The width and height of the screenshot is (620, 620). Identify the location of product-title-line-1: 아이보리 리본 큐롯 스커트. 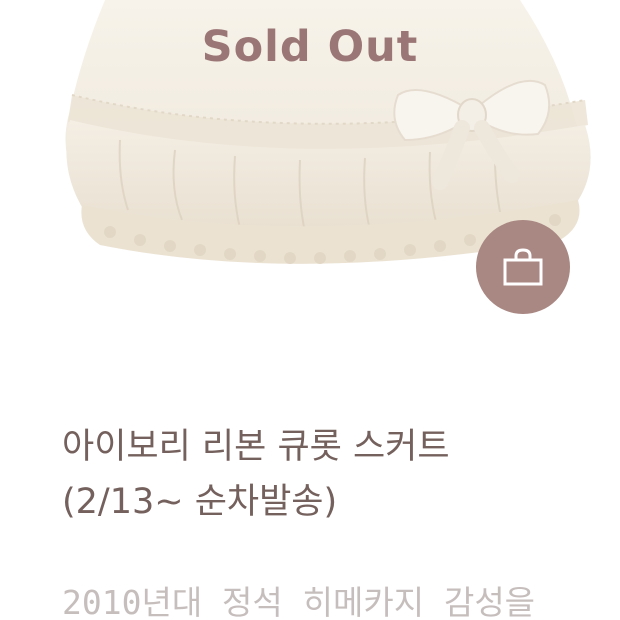
(256, 447).